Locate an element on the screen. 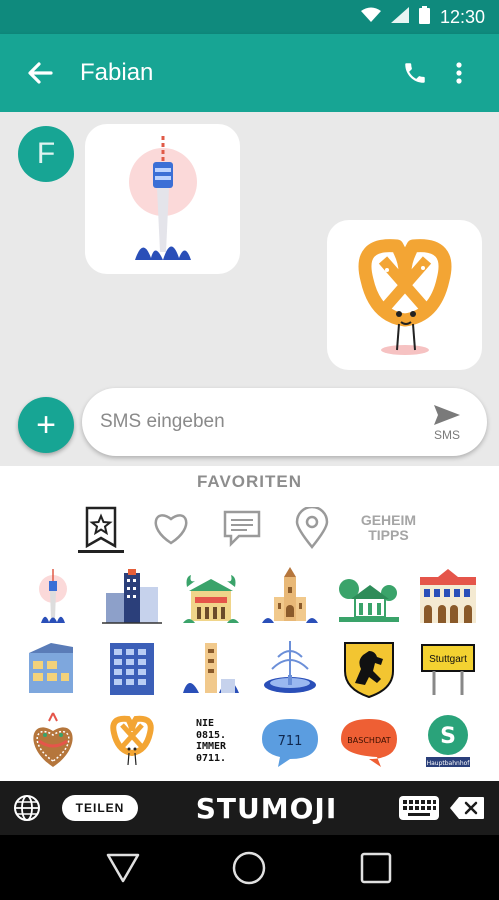 The width and height of the screenshot is (499, 900). sticker-church is located at coordinates (290, 597).